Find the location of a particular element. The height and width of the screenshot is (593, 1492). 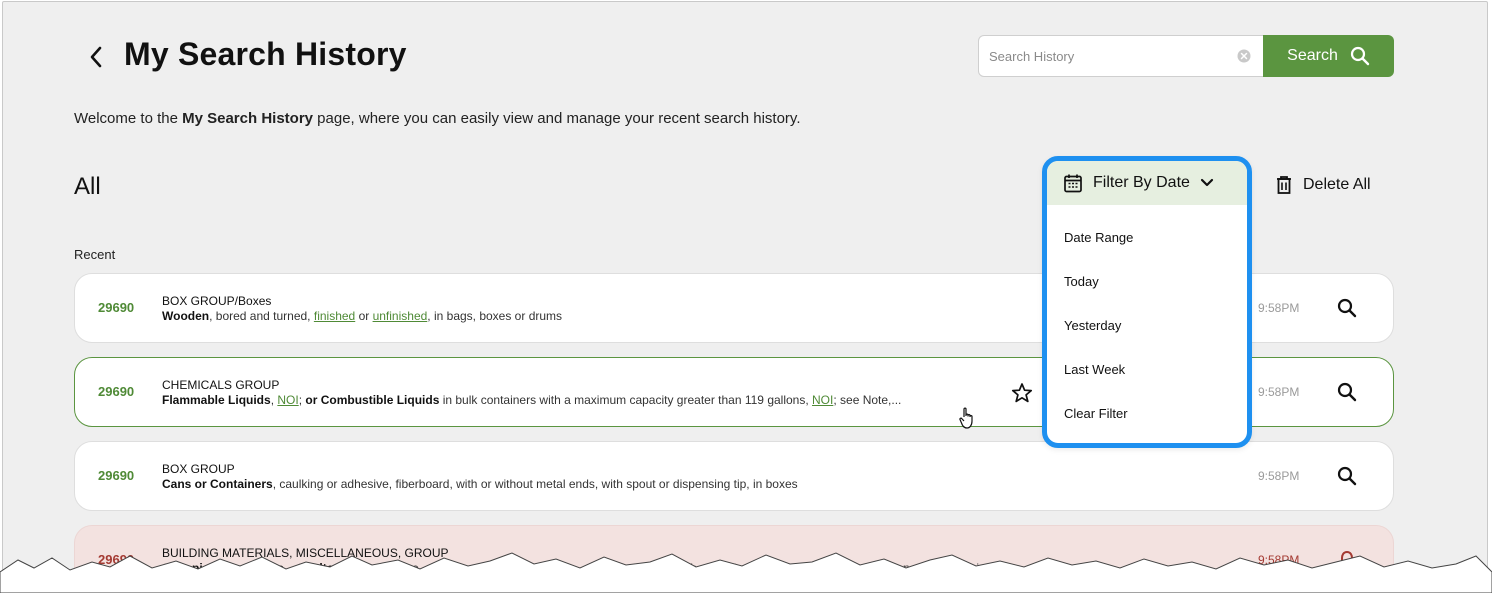

delete-all-label: Delete All is located at coordinates (1337, 184).